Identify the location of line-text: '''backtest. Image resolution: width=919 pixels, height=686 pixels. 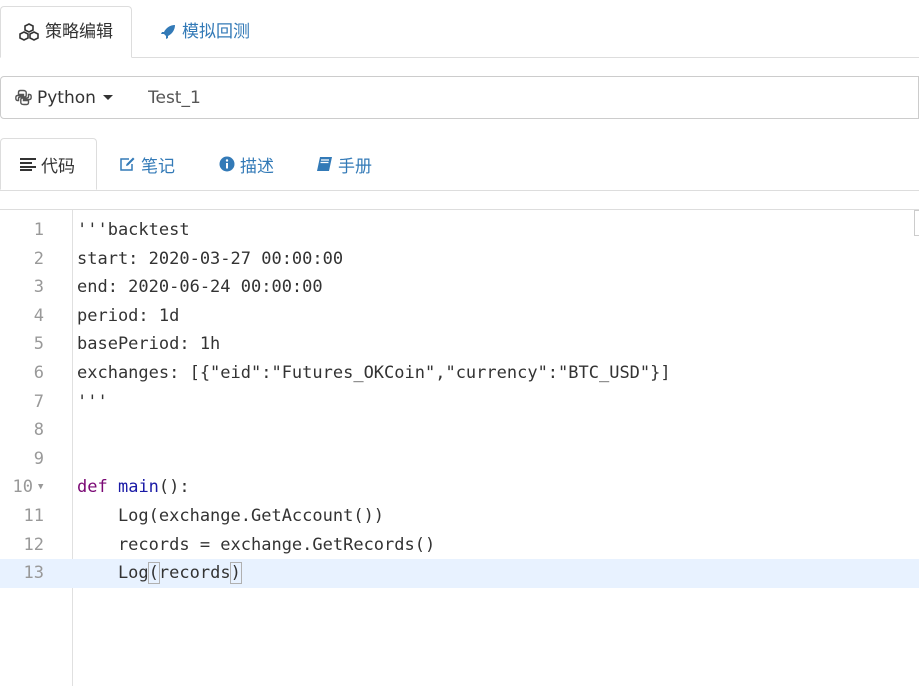
(133, 230).